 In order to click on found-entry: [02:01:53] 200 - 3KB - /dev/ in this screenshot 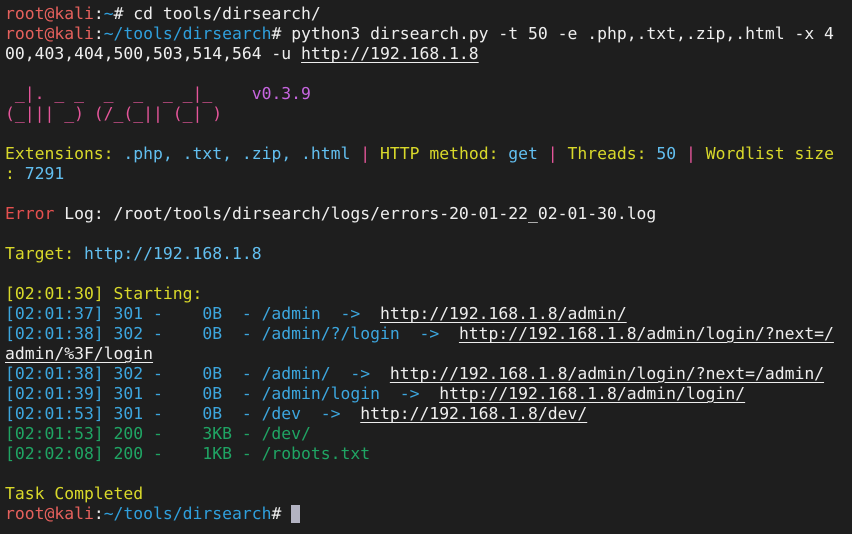, I will do `click(158, 434)`.